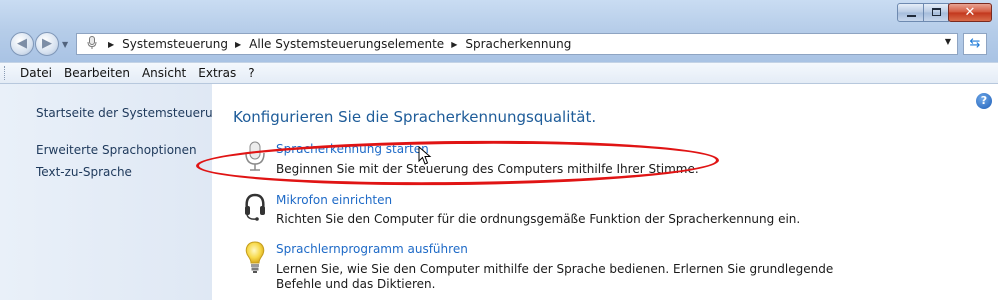 This screenshot has width=998, height=300. Describe the element at coordinates (499, 73) in the screenshot. I see `menu-bar: Datei Bearbeiten Ansicht Extras ?` at that location.